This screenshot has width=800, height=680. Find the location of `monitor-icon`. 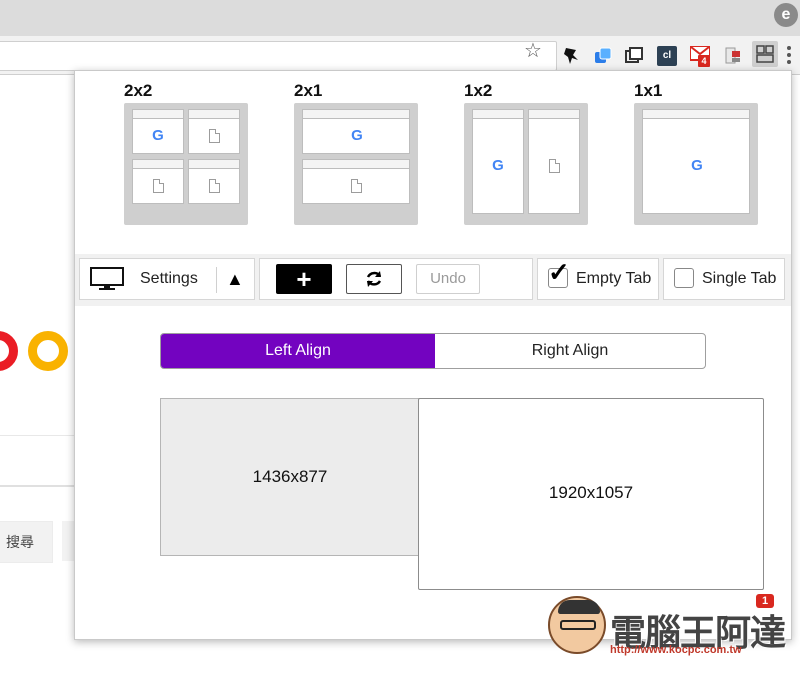

monitor-icon is located at coordinates (107, 278).